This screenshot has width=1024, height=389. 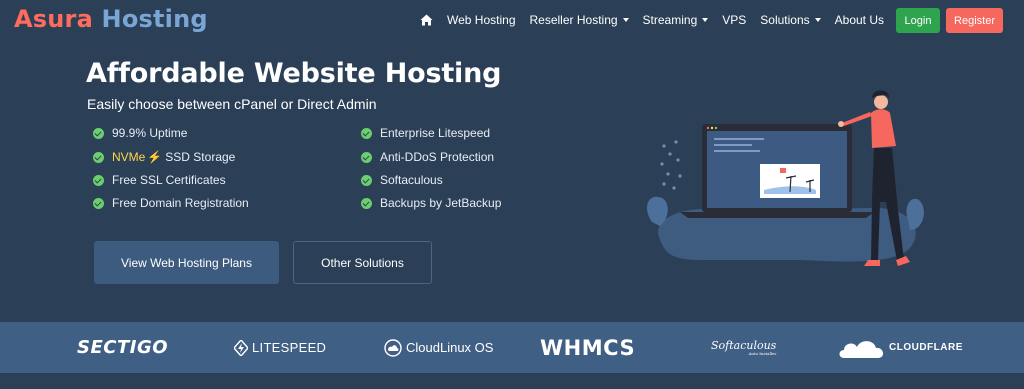 I want to click on register-button: Register, so click(x=974, y=20).